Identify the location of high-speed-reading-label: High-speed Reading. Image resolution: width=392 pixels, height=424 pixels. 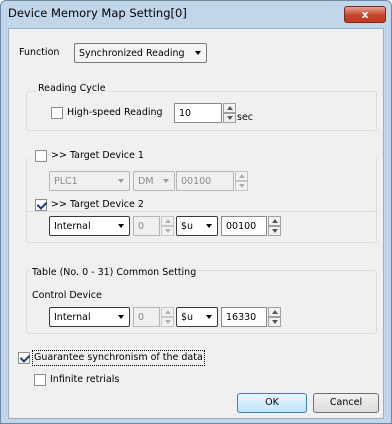
(115, 112).